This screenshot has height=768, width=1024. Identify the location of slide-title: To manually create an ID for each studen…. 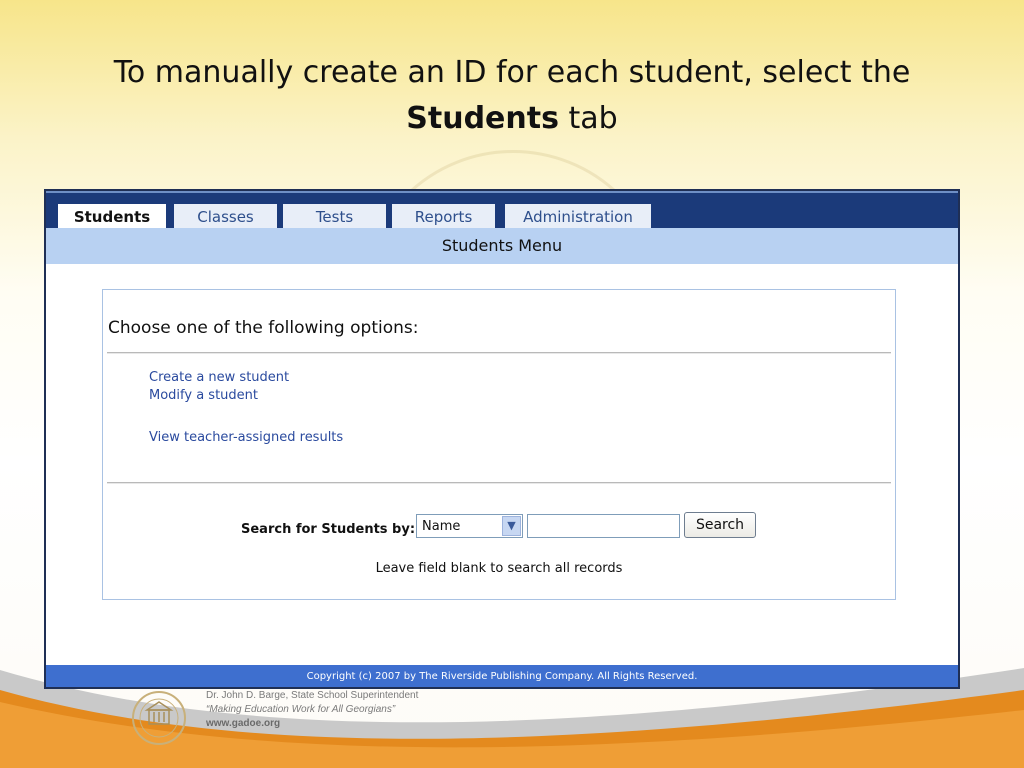
(512, 96).